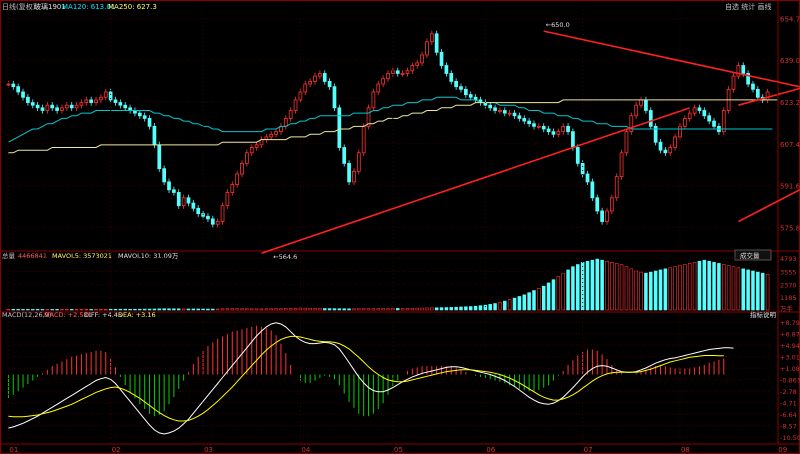 This screenshot has height=454, width=800. Describe the element at coordinates (132, 7) in the screenshot. I see `ma250-label: MA250: 627.3` at that location.